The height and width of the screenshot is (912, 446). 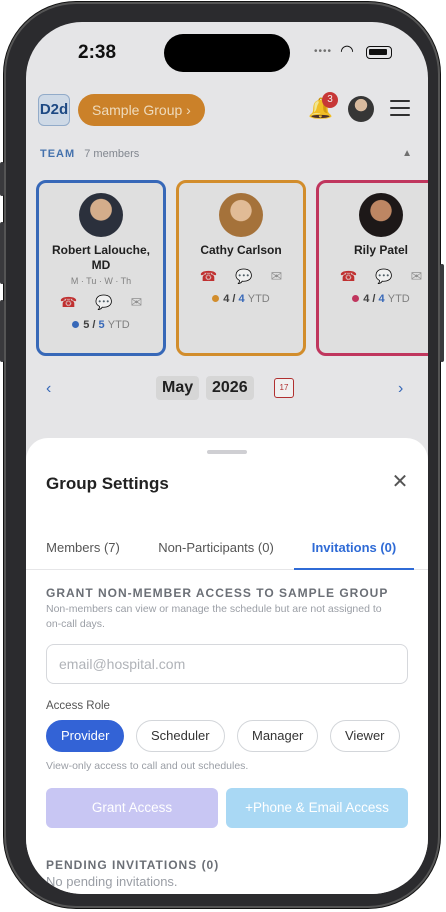 What do you see at coordinates (365, 736) in the screenshot?
I see `role-viewer-button: Viewer` at bounding box center [365, 736].